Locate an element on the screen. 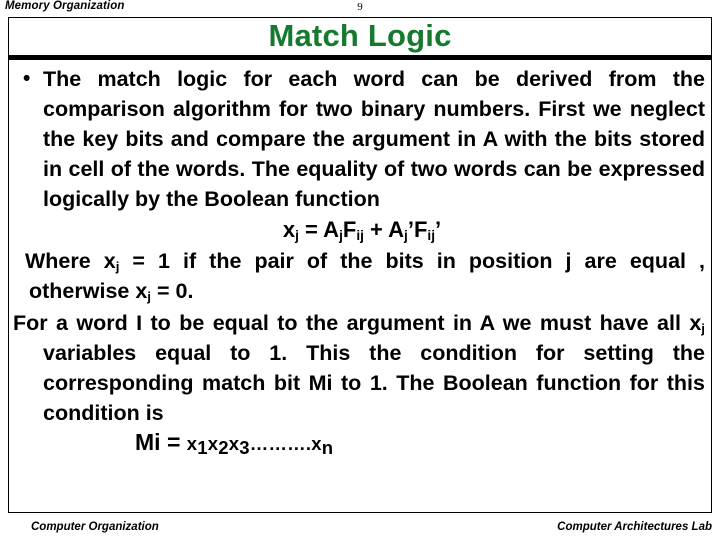 The height and width of the screenshot is (540, 720). formula-xj-t4-var: F is located at coordinates (420, 229).